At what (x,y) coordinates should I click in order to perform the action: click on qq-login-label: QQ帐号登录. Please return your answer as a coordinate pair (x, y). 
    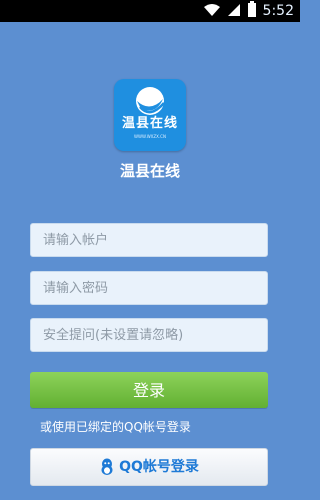
    Looking at the image, I should click on (159, 467).